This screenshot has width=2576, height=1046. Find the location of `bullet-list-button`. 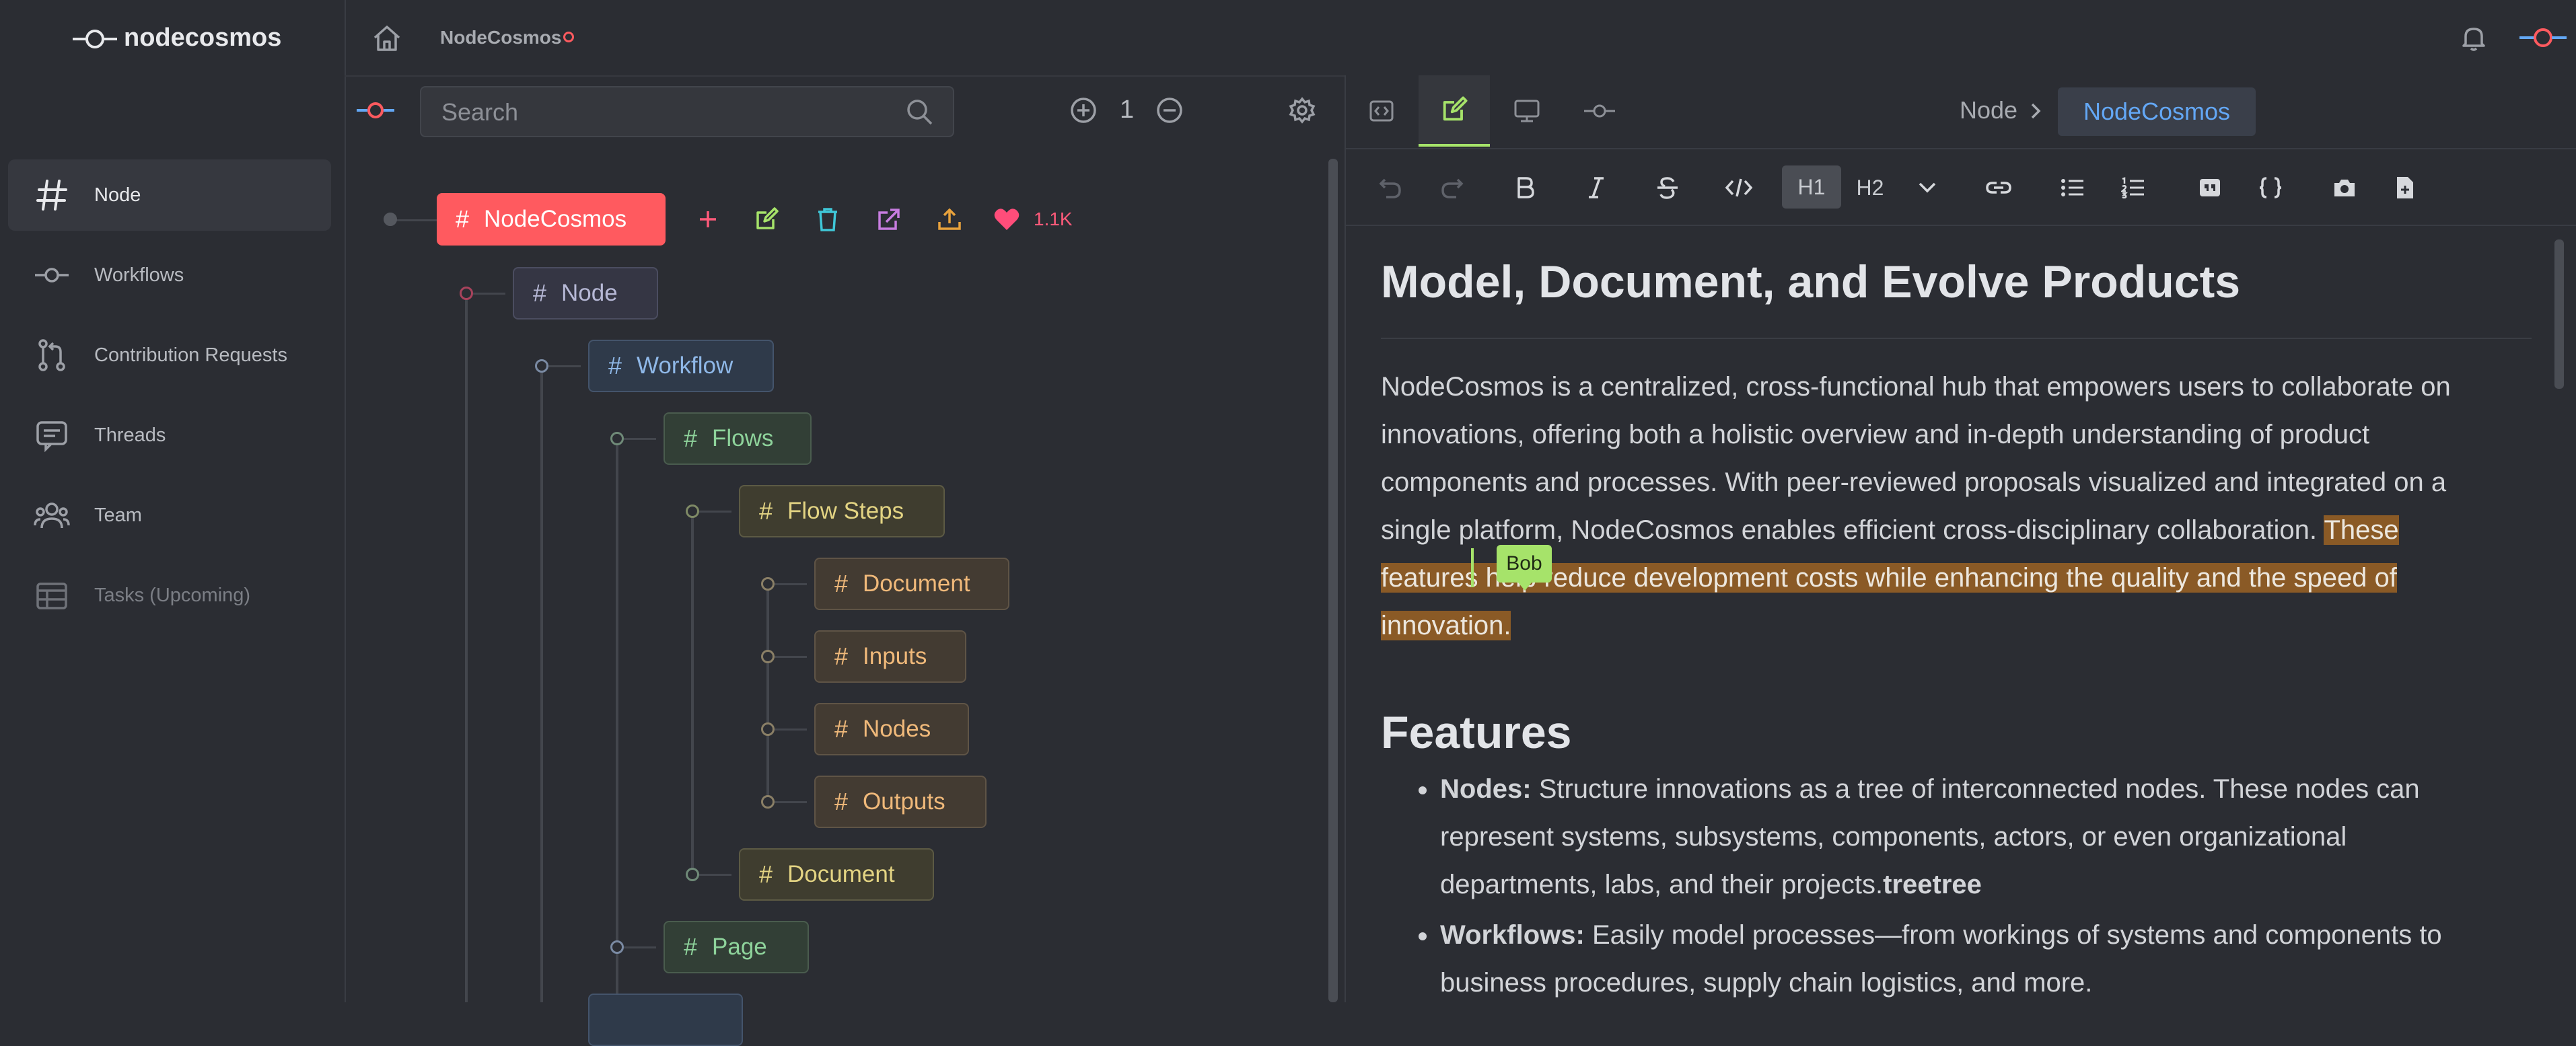

bullet-list-button is located at coordinates (2072, 187).